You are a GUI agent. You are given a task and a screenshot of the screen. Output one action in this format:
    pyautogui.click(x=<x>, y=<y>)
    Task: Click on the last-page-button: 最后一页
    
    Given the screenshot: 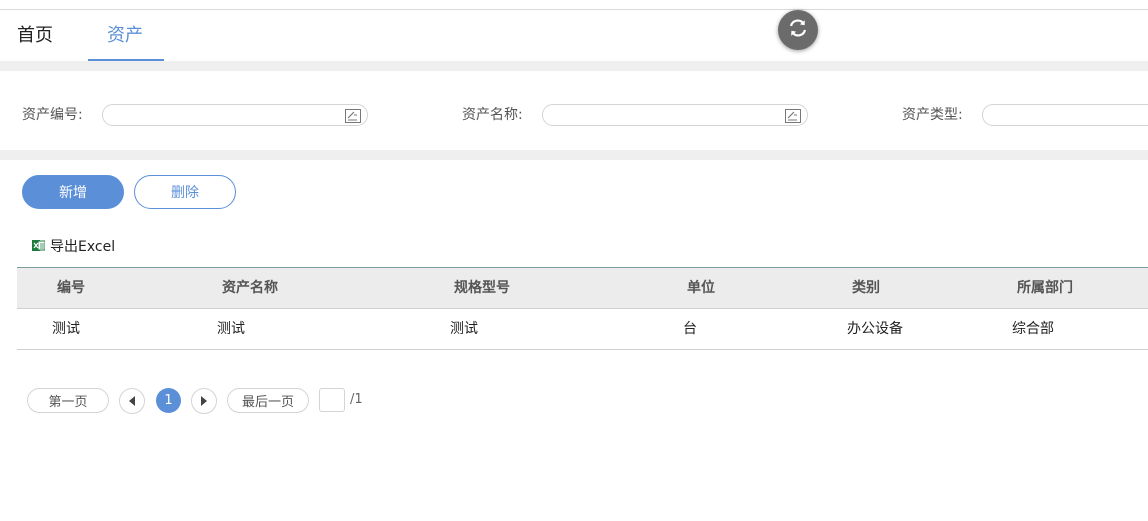 What is the action you would take?
    pyautogui.click(x=268, y=400)
    